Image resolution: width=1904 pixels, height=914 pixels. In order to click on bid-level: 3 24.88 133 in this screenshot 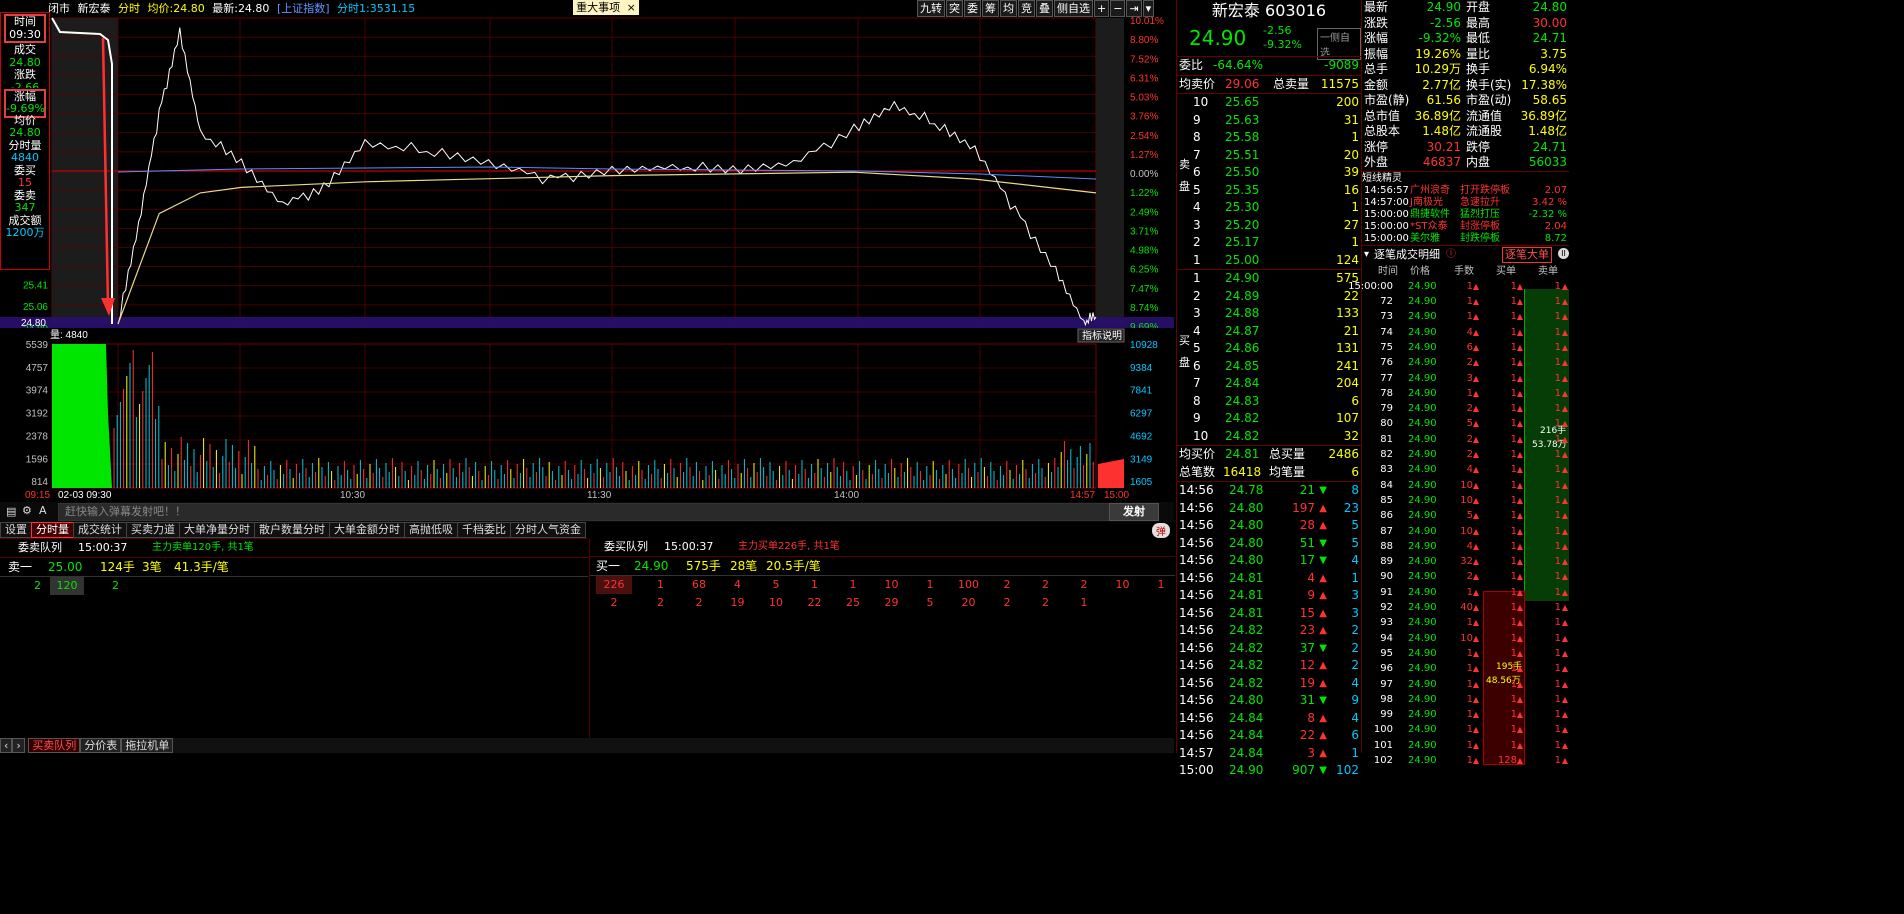, I will do `click(1269, 314)`.